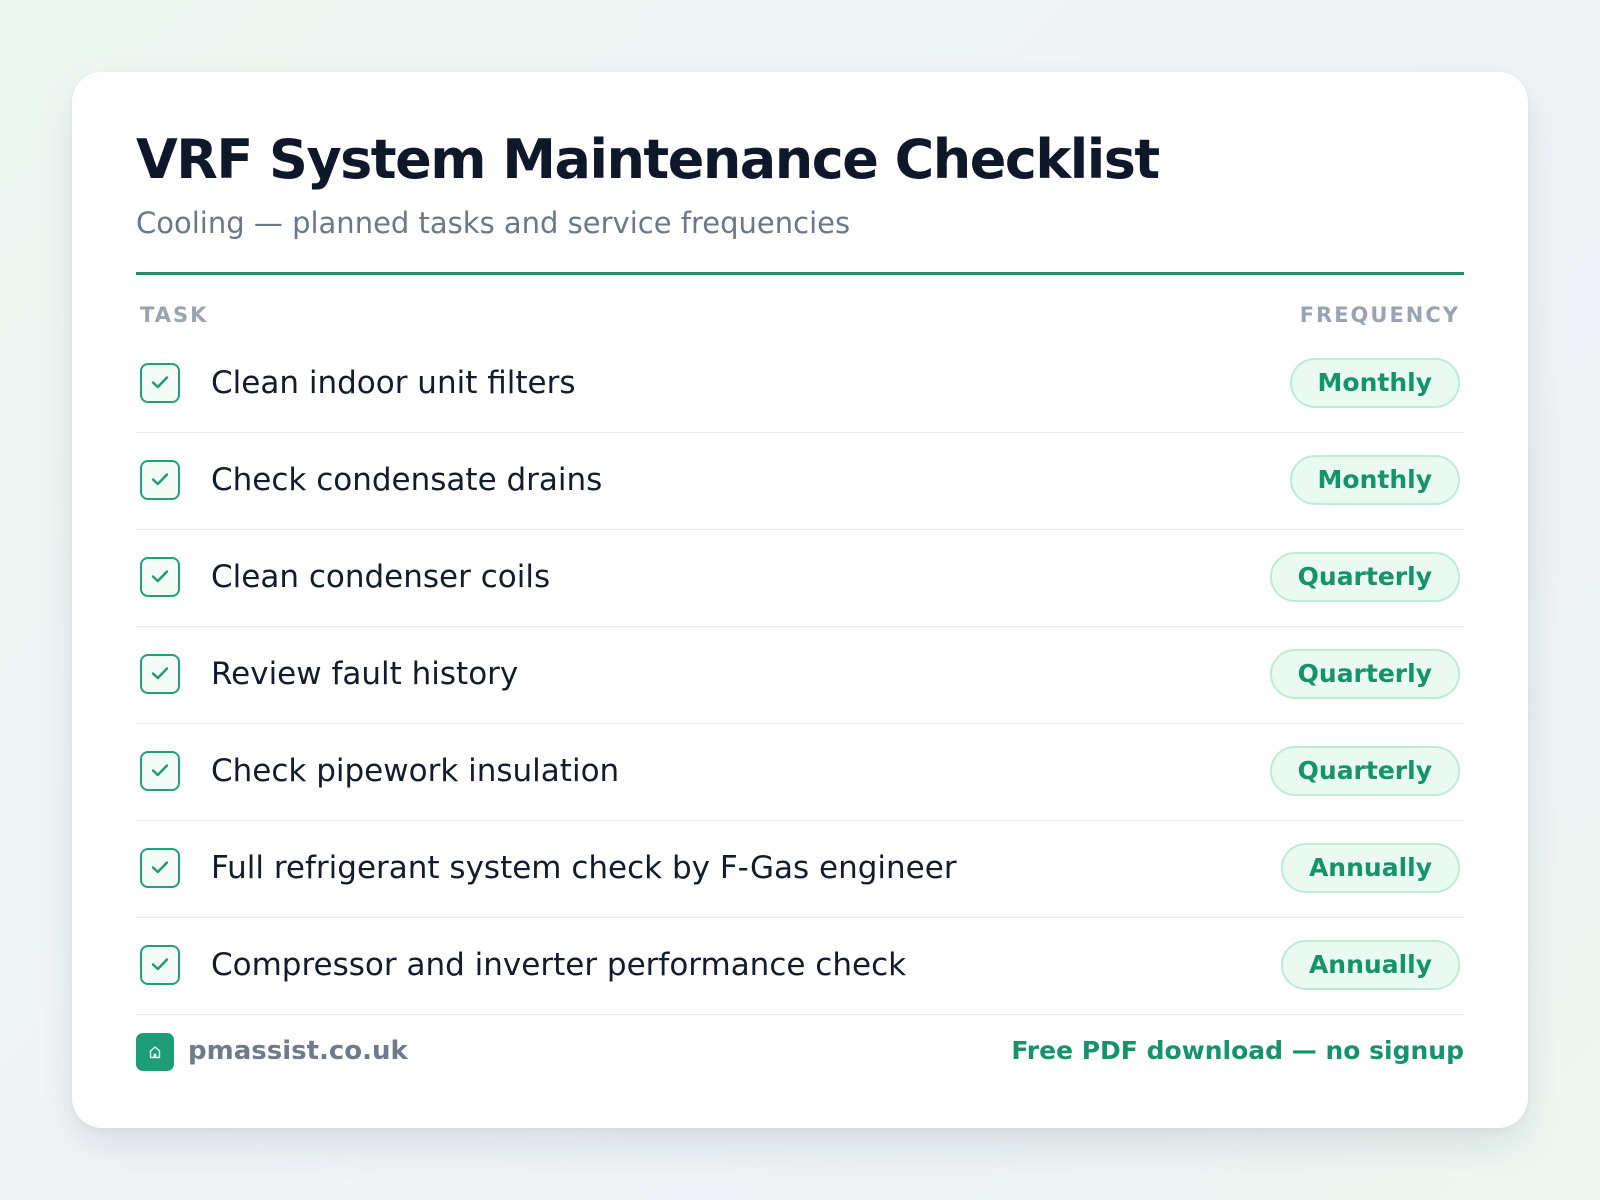  What do you see at coordinates (800, 772) in the screenshot?
I see `task-row: Check pipework insulation Quarterly` at bounding box center [800, 772].